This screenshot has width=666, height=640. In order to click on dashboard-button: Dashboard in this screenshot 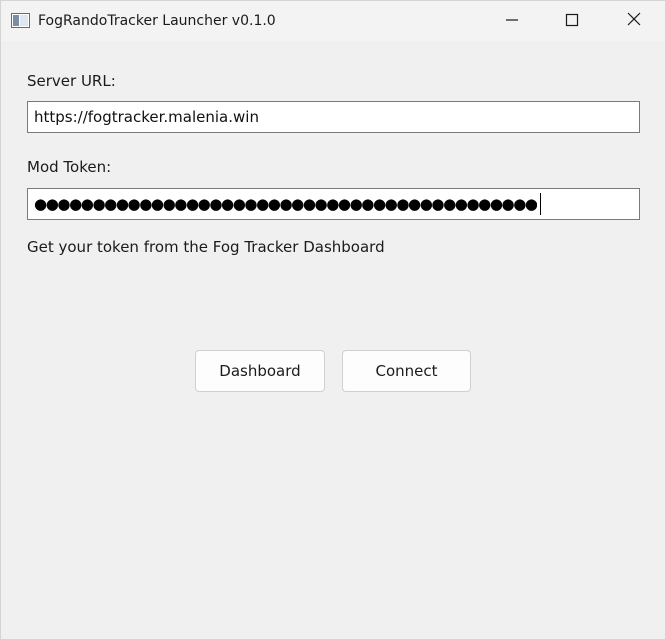, I will do `click(260, 371)`.